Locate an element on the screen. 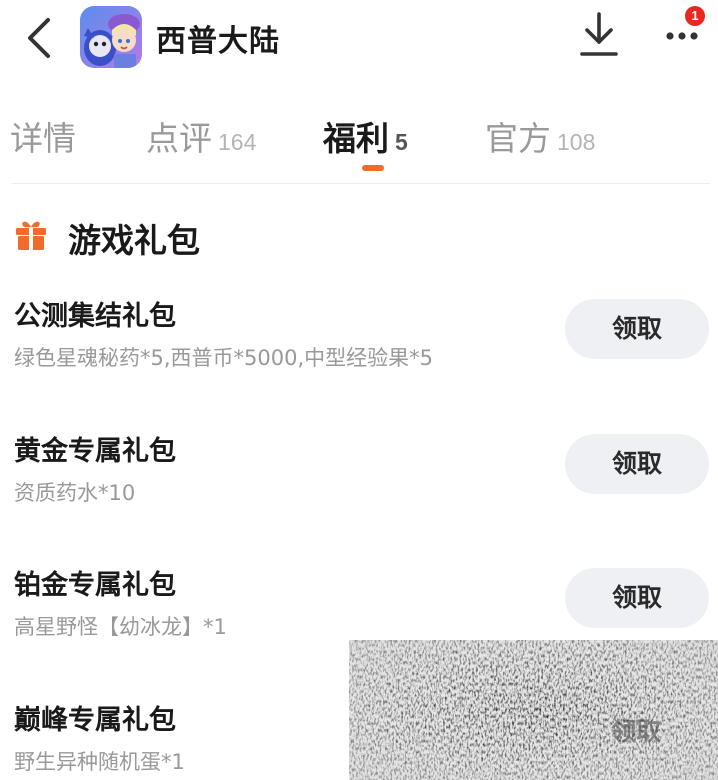 This screenshot has height=780, width=718. more-button: 1 is located at coordinates (684, 30).